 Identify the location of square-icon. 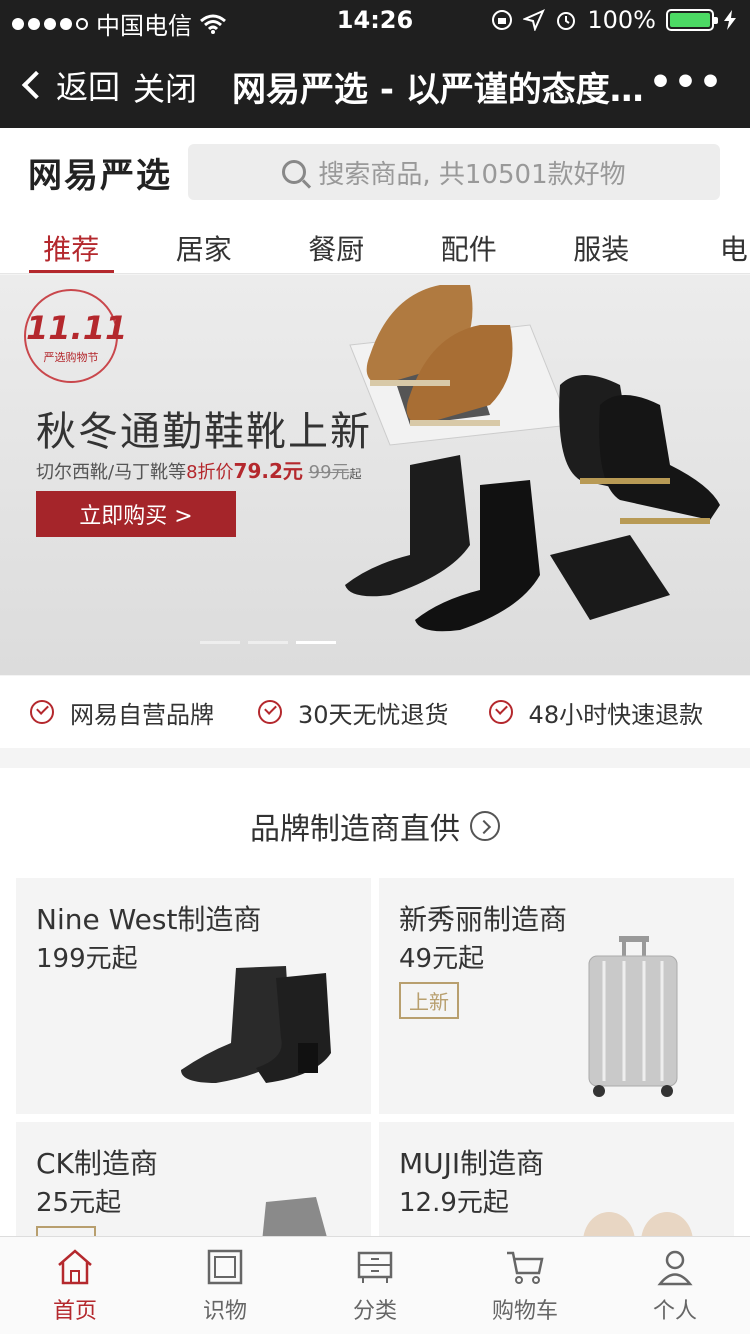
(225, 1267).